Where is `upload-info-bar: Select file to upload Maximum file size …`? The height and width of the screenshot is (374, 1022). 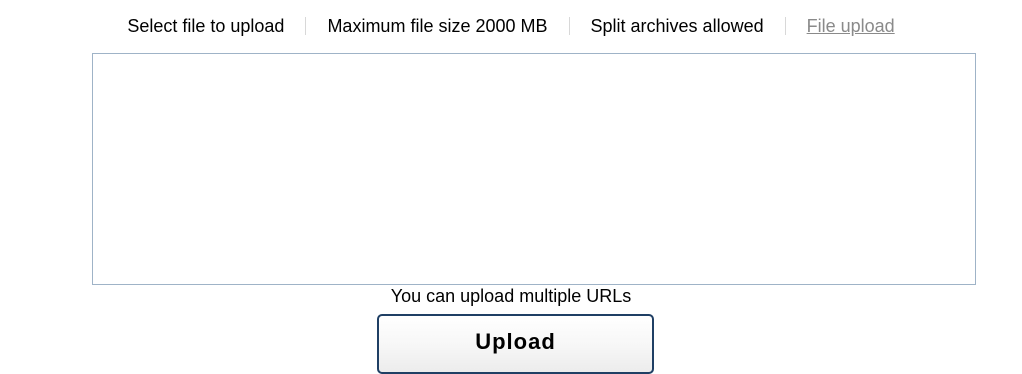 upload-info-bar: Select file to upload Maximum file size … is located at coordinates (511, 26).